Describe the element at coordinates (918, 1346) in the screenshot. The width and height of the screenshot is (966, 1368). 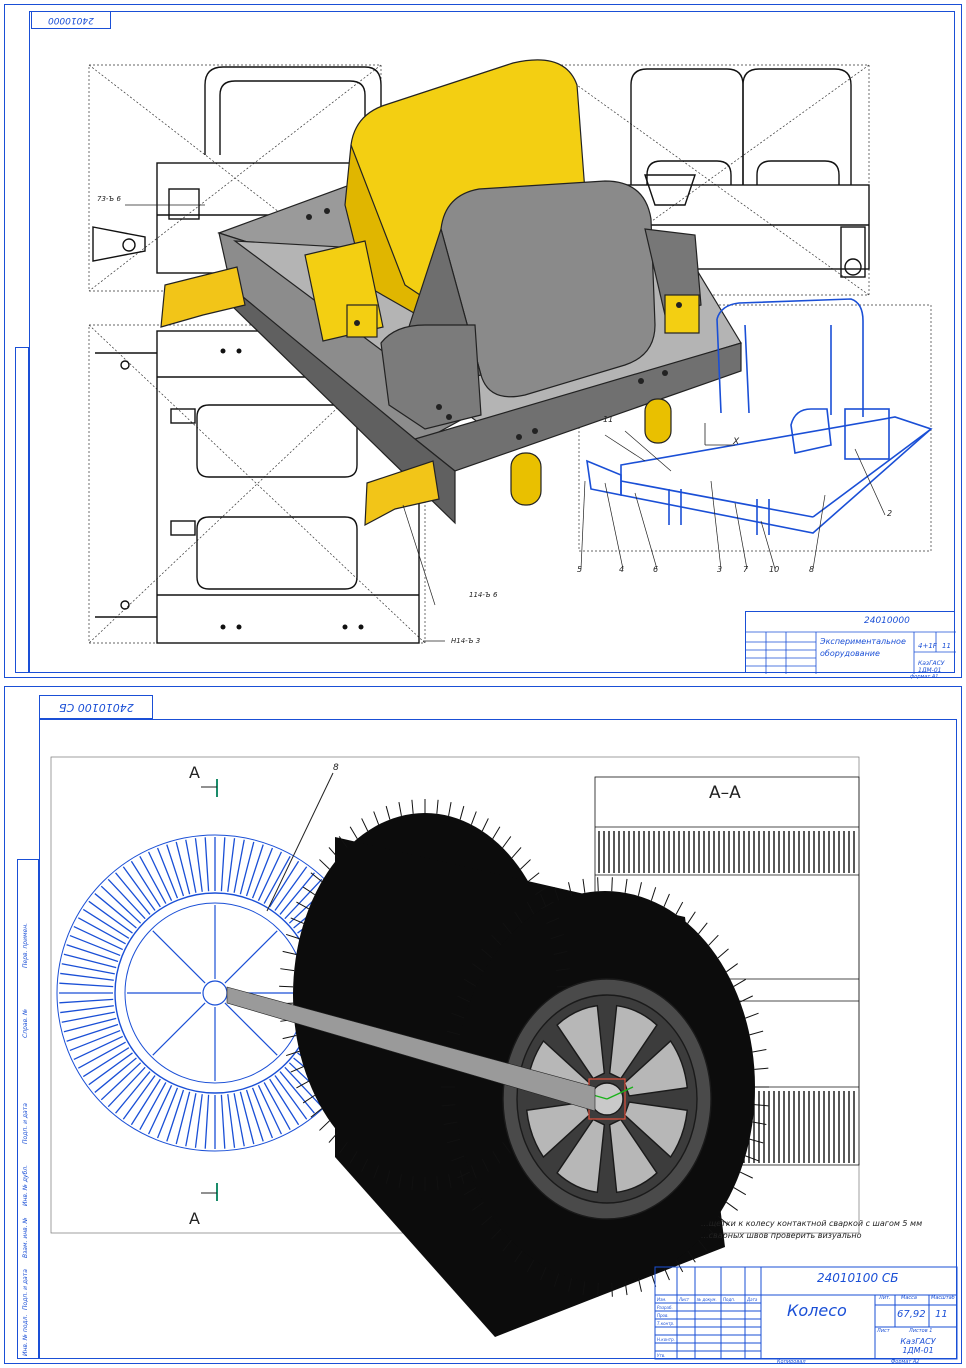
I see `stamp-org: КазГАСУ 1ДМ-01` at that location.